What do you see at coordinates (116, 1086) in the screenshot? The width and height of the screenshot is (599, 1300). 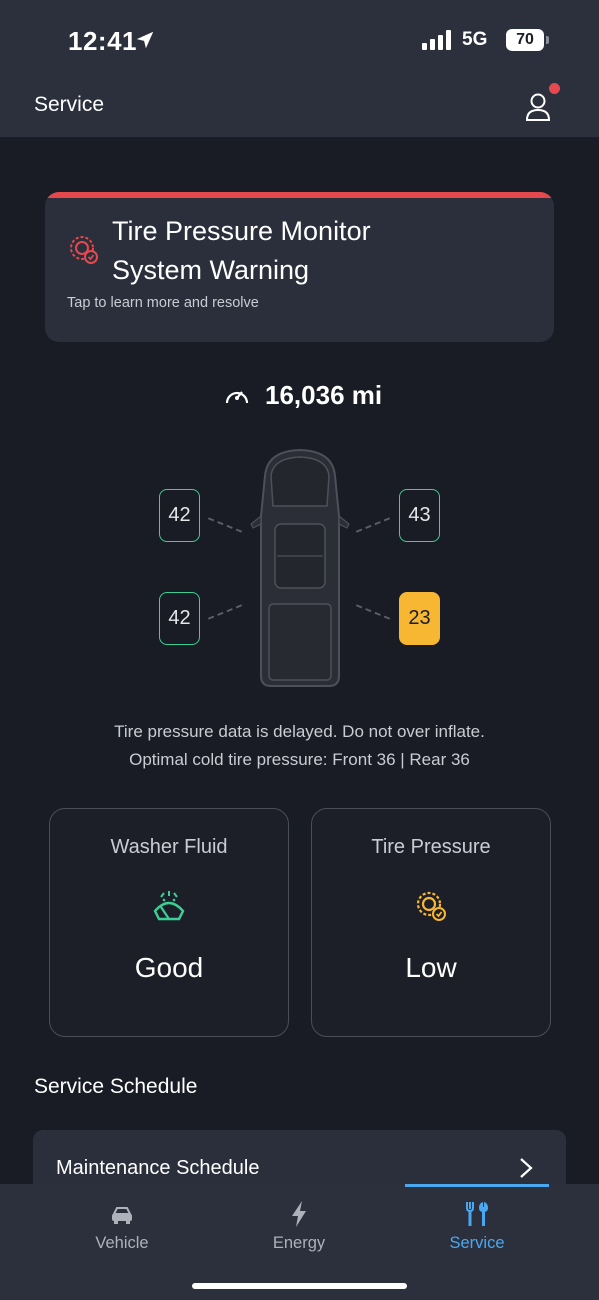 I see `service-schedule-heading: Service Schedule` at bounding box center [116, 1086].